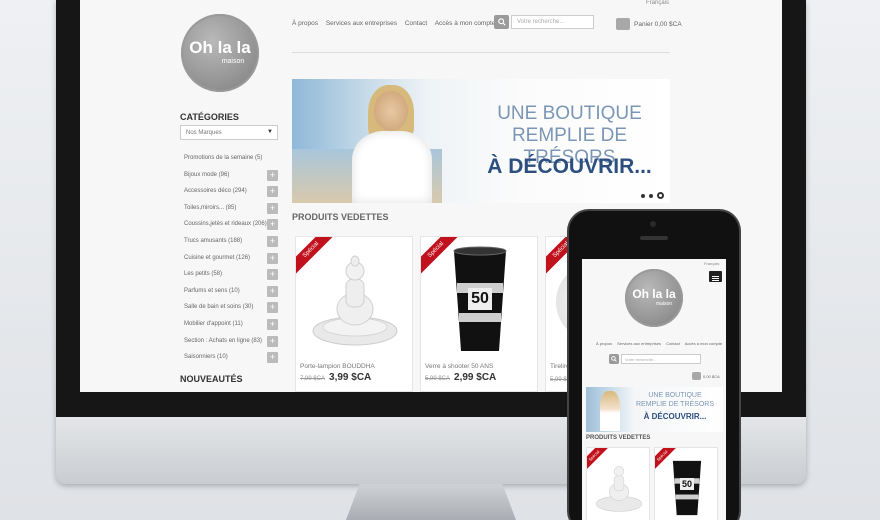 This screenshot has height=520, width=880. What do you see at coordinates (703, 343) in the screenshot?
I see `phone-nav-account: Accès à mon compte` at bounding box center [703, 343].